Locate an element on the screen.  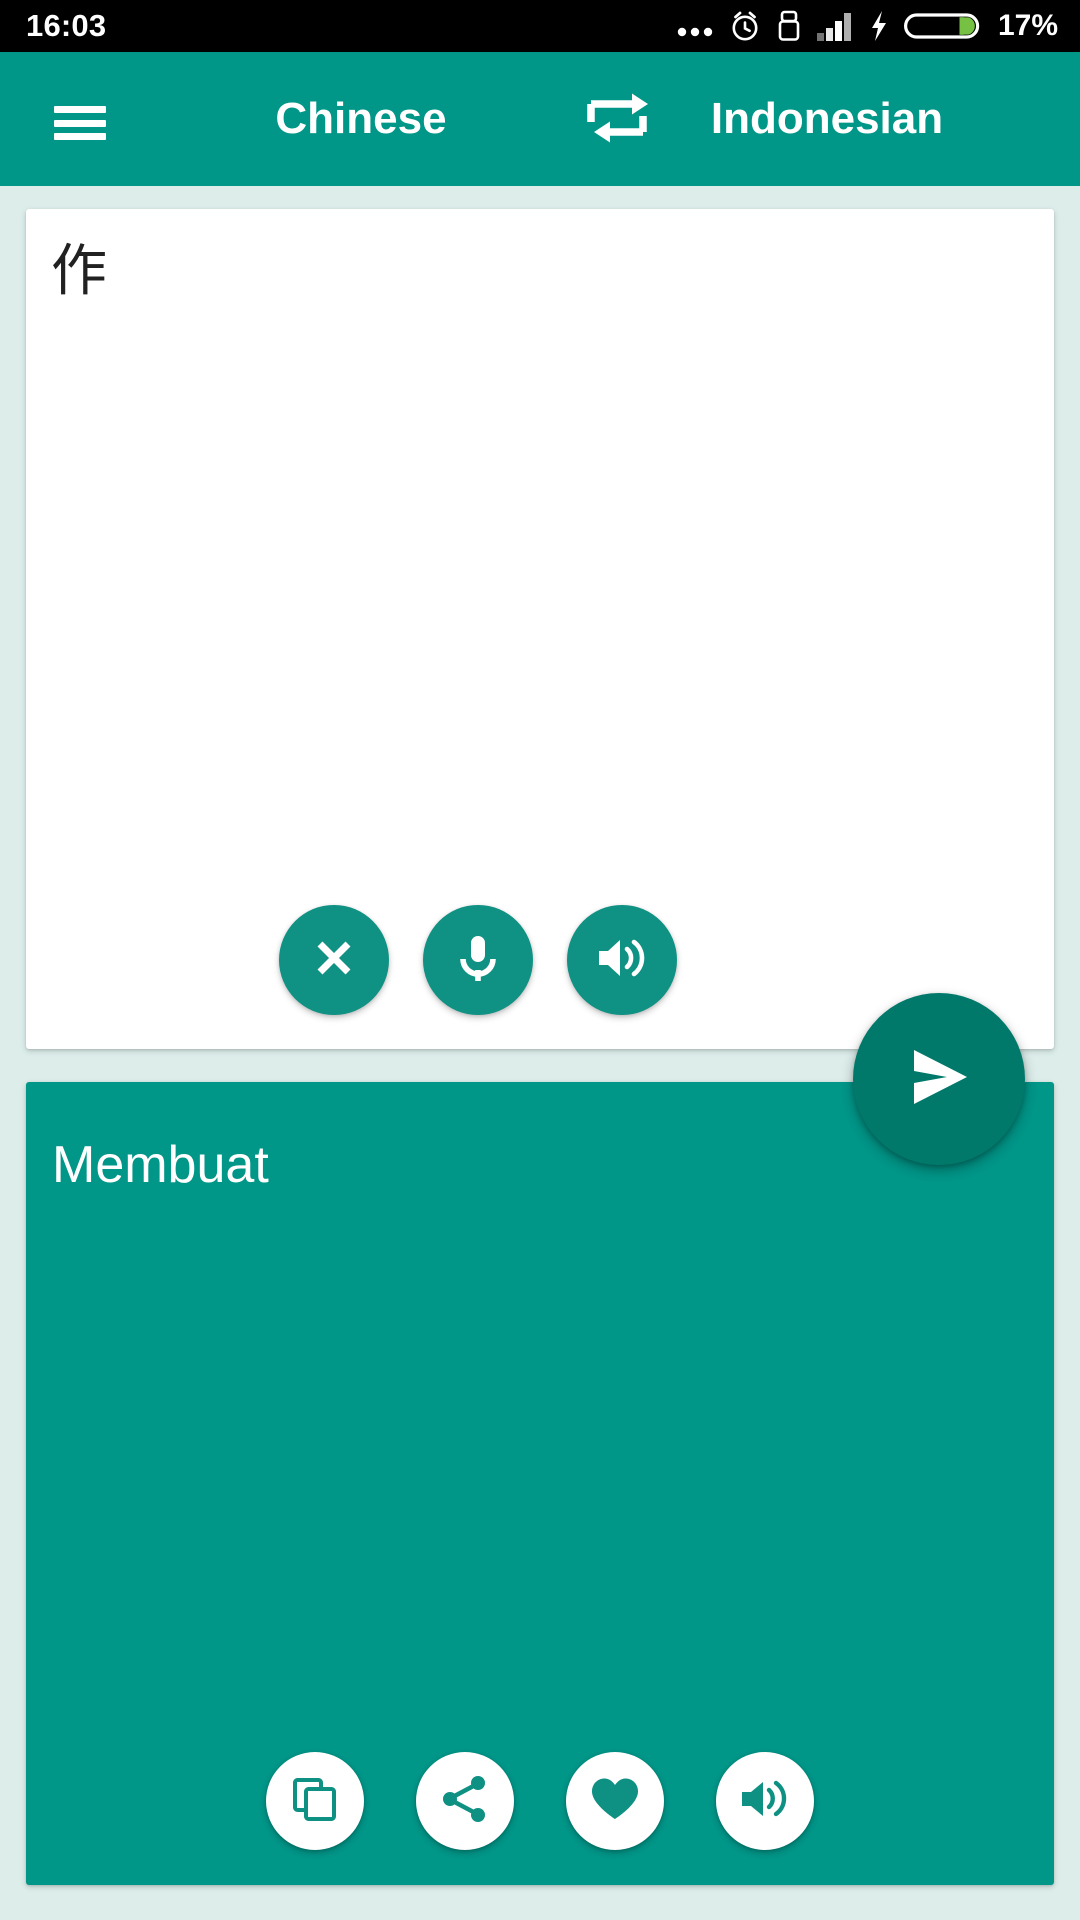
share-icon is located at coordinates (465, 1801).